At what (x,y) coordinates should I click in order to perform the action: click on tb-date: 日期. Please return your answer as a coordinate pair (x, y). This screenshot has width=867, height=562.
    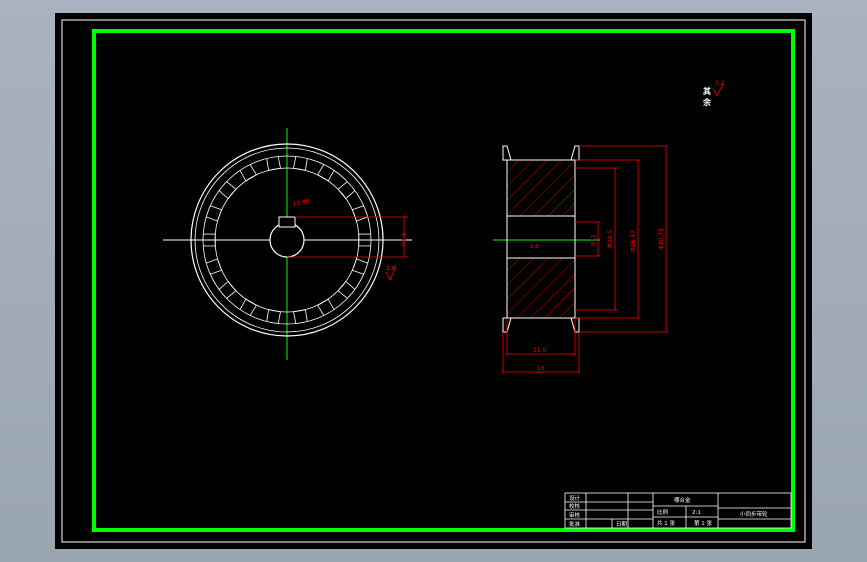
    Looking at the image, I should click on (622, 524).